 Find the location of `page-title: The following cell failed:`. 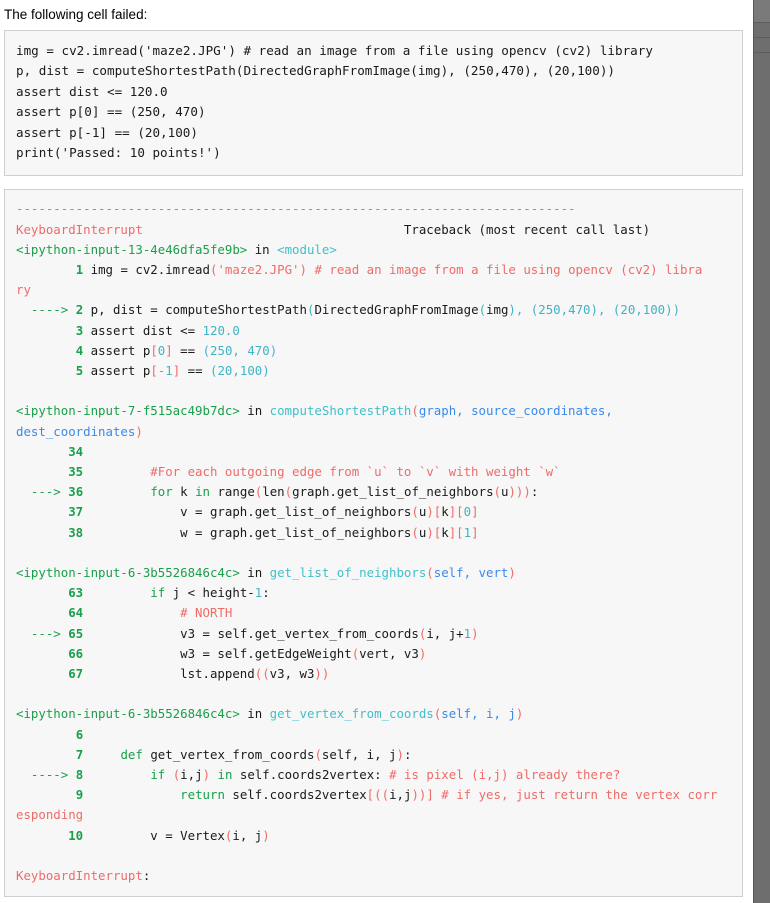

page-title: The following cell failed: is located at coordinates (76, 14).